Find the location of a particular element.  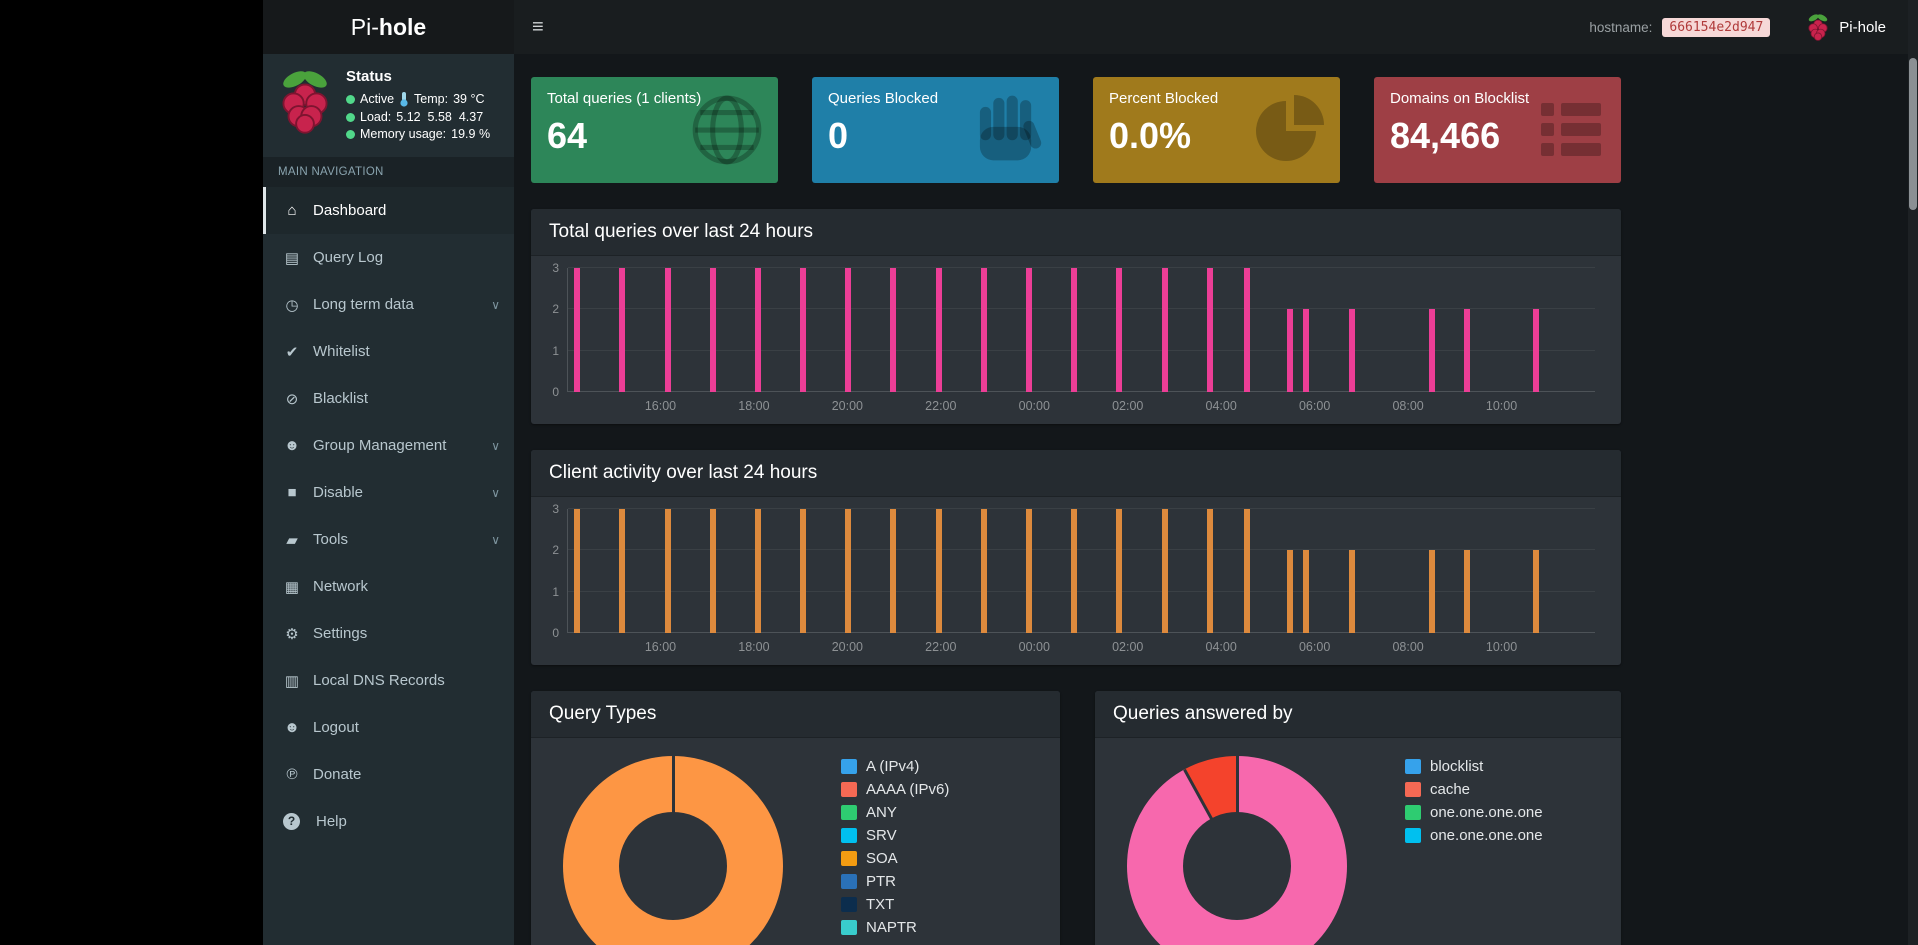

status-title: Status is located at coordinates (369, 76).